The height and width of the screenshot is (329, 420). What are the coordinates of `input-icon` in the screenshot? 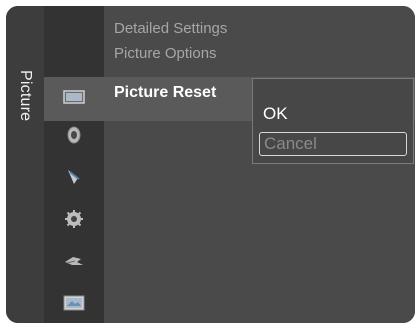 It's located at (74, 261).